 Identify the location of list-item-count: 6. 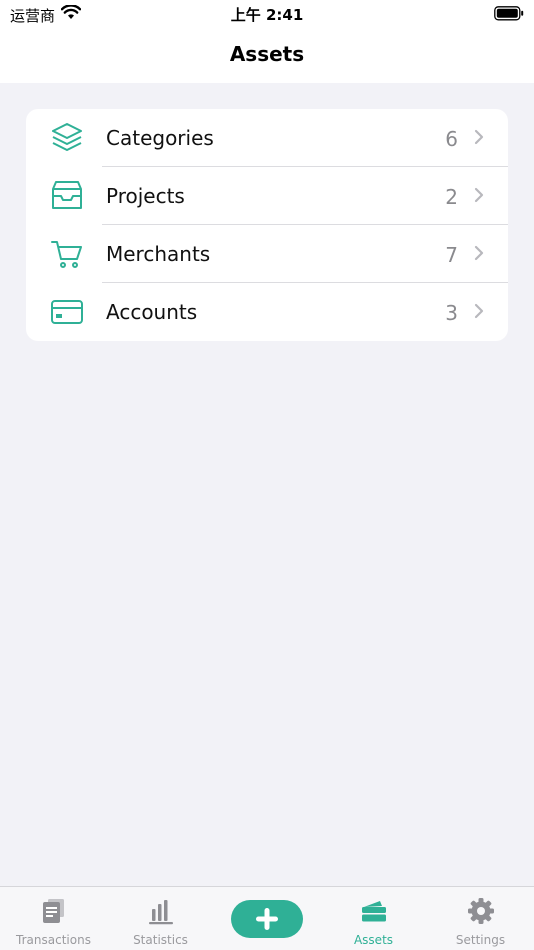
(451, 139).